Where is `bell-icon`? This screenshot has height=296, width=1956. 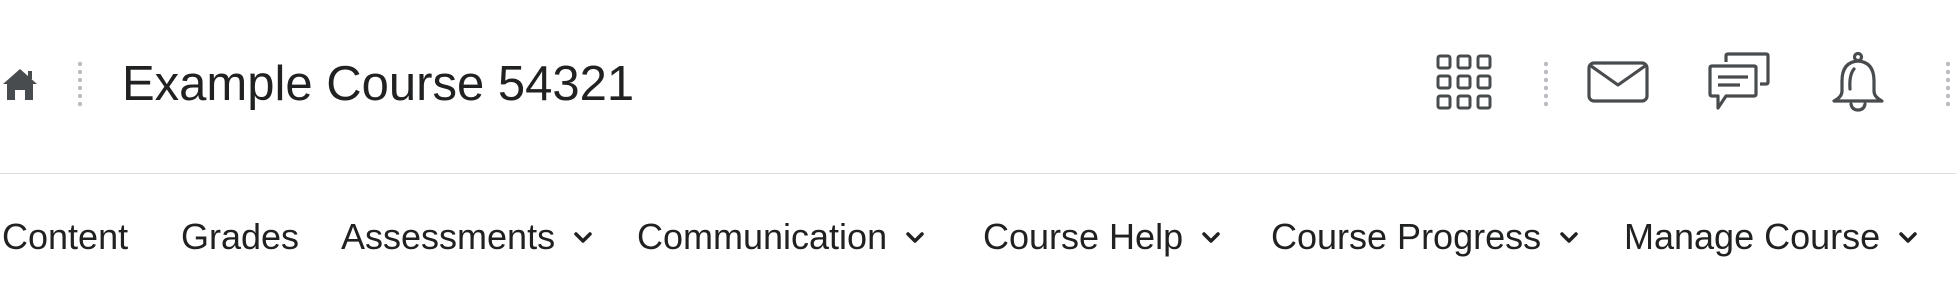
bell-icon is located at coordinates (1858, 84).